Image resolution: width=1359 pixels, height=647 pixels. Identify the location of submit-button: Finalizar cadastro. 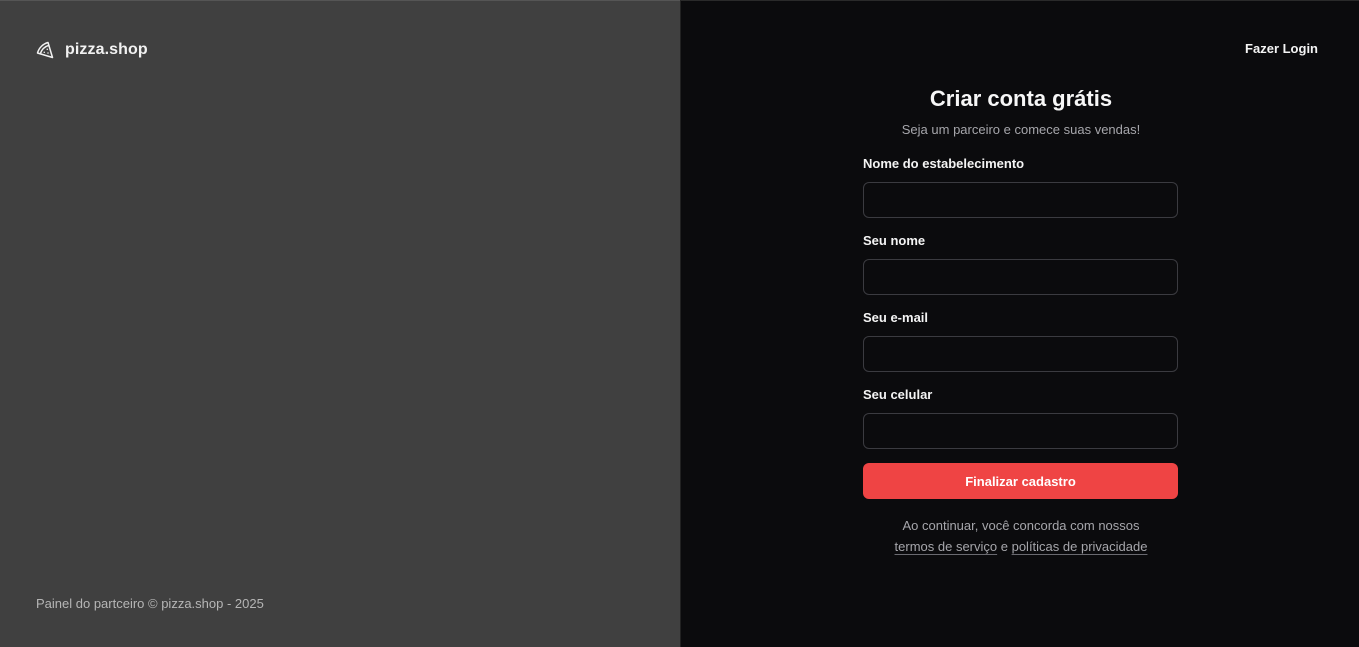
(1020, 481).